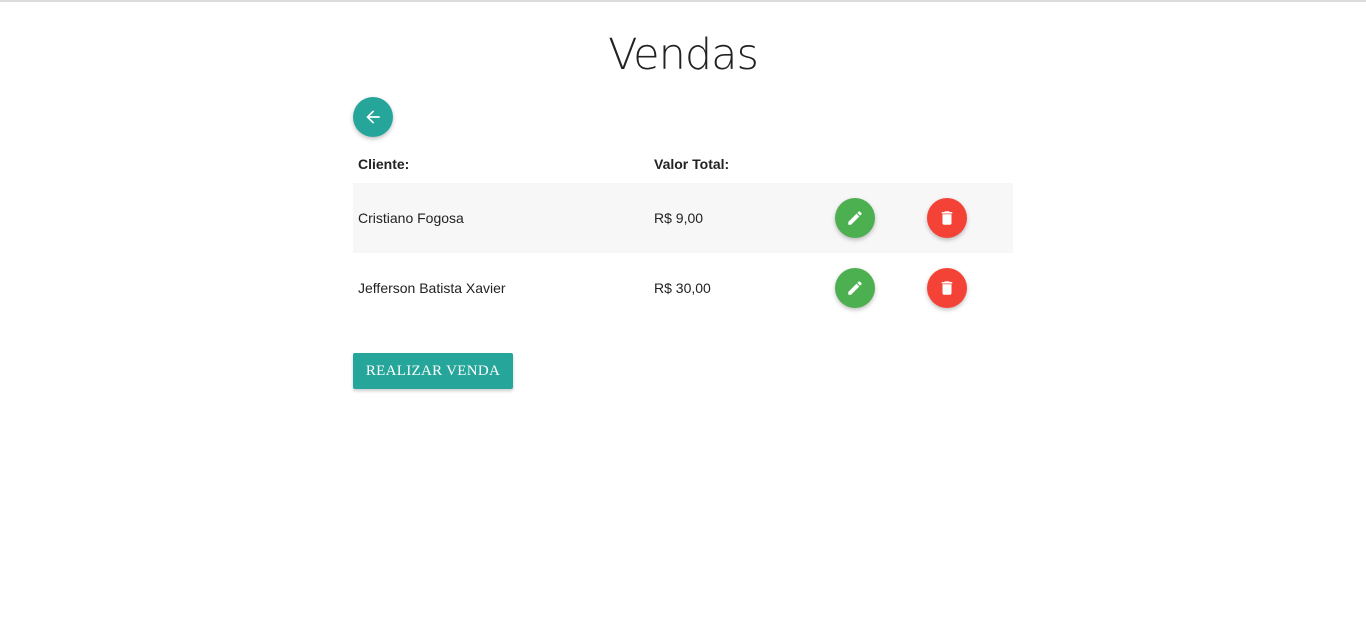 This screenshot has width=1366, height=624. What do you see at coordinates (432, 288) in the screenshot?
I see `cell-client: Jefferson Batista Xavier` at bounding box center [432, 288].